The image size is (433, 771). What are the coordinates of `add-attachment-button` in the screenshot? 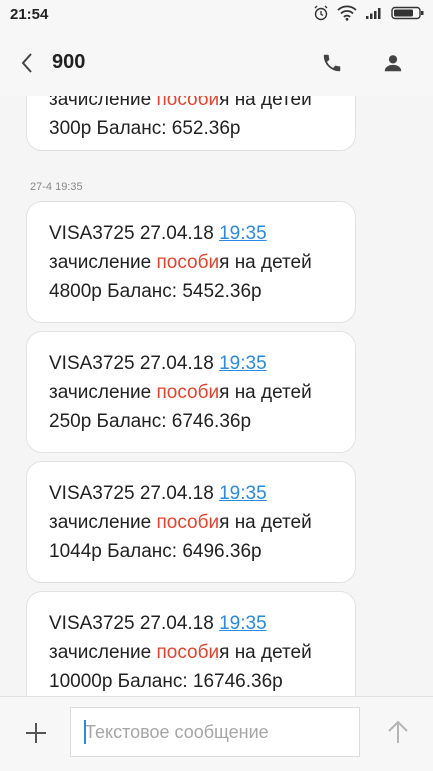 It's located at (36, 733).